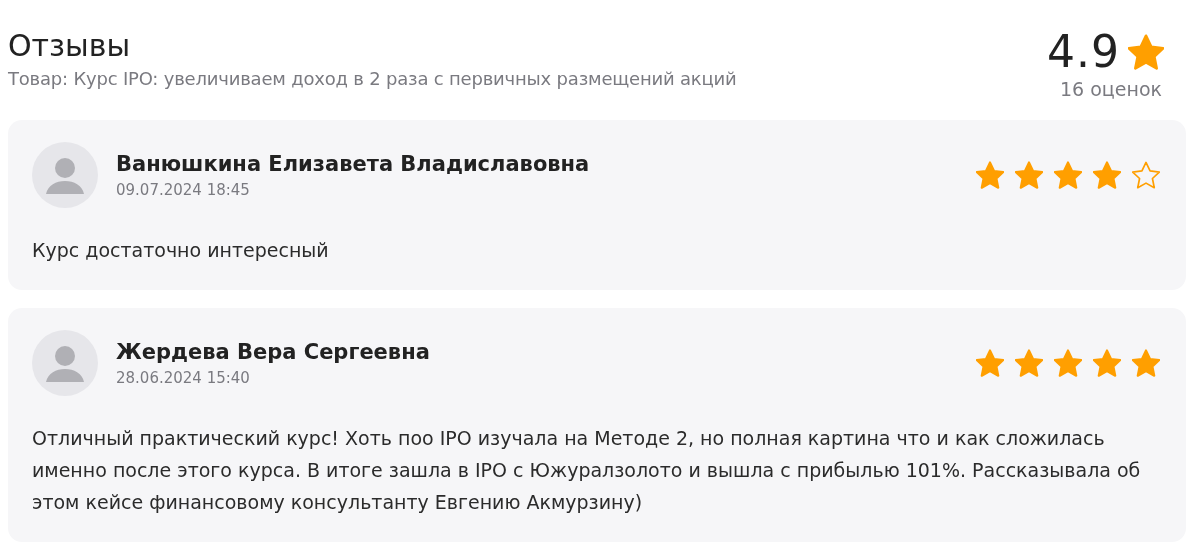 This screenshot has width=1186, height=554. Describe the element at coordinates (1146, 175) in the screenshot. I see `empty-star-icon` at that location.